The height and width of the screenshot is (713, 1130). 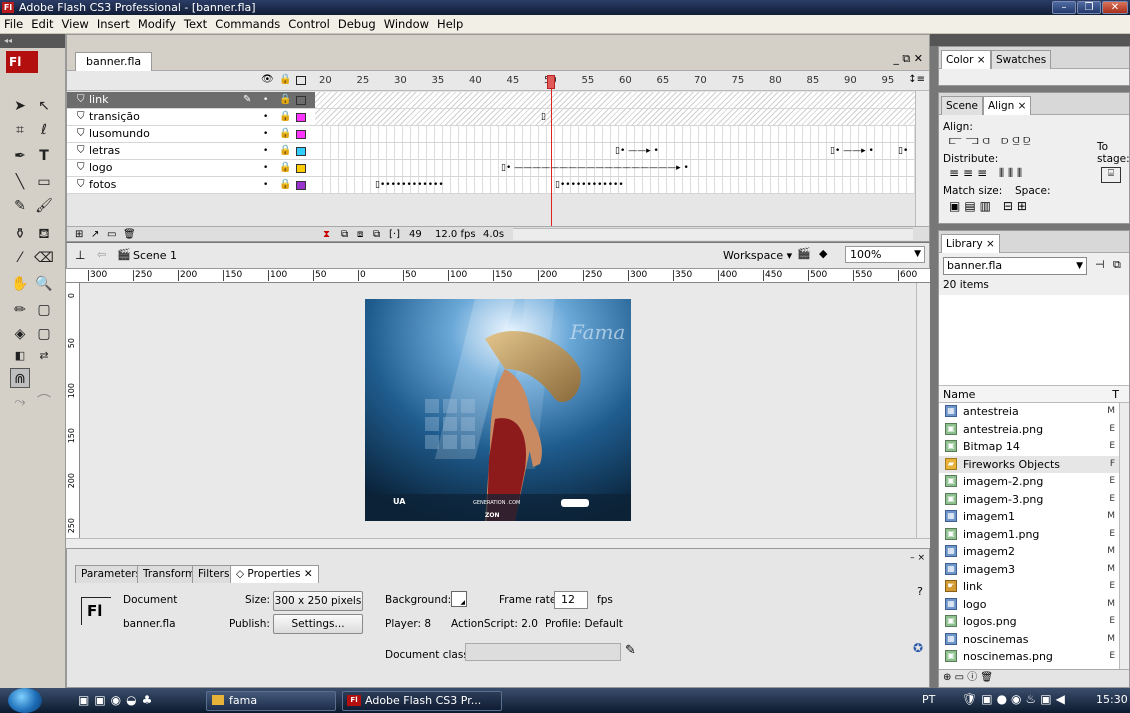 I want to click on frame-row, so click(x=616, y=117).